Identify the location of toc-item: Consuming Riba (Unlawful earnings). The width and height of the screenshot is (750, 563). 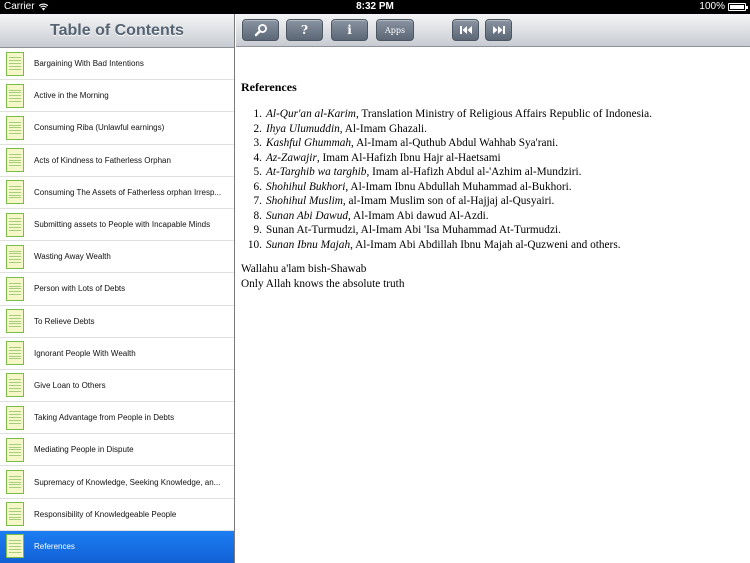
(117, 128).